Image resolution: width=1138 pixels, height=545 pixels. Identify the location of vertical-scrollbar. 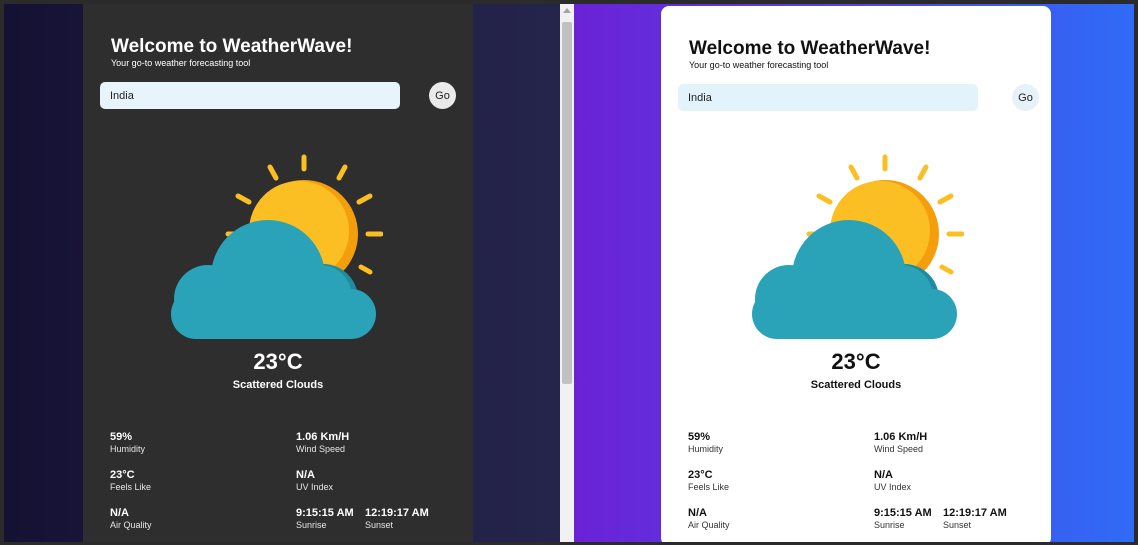
(567, 273).